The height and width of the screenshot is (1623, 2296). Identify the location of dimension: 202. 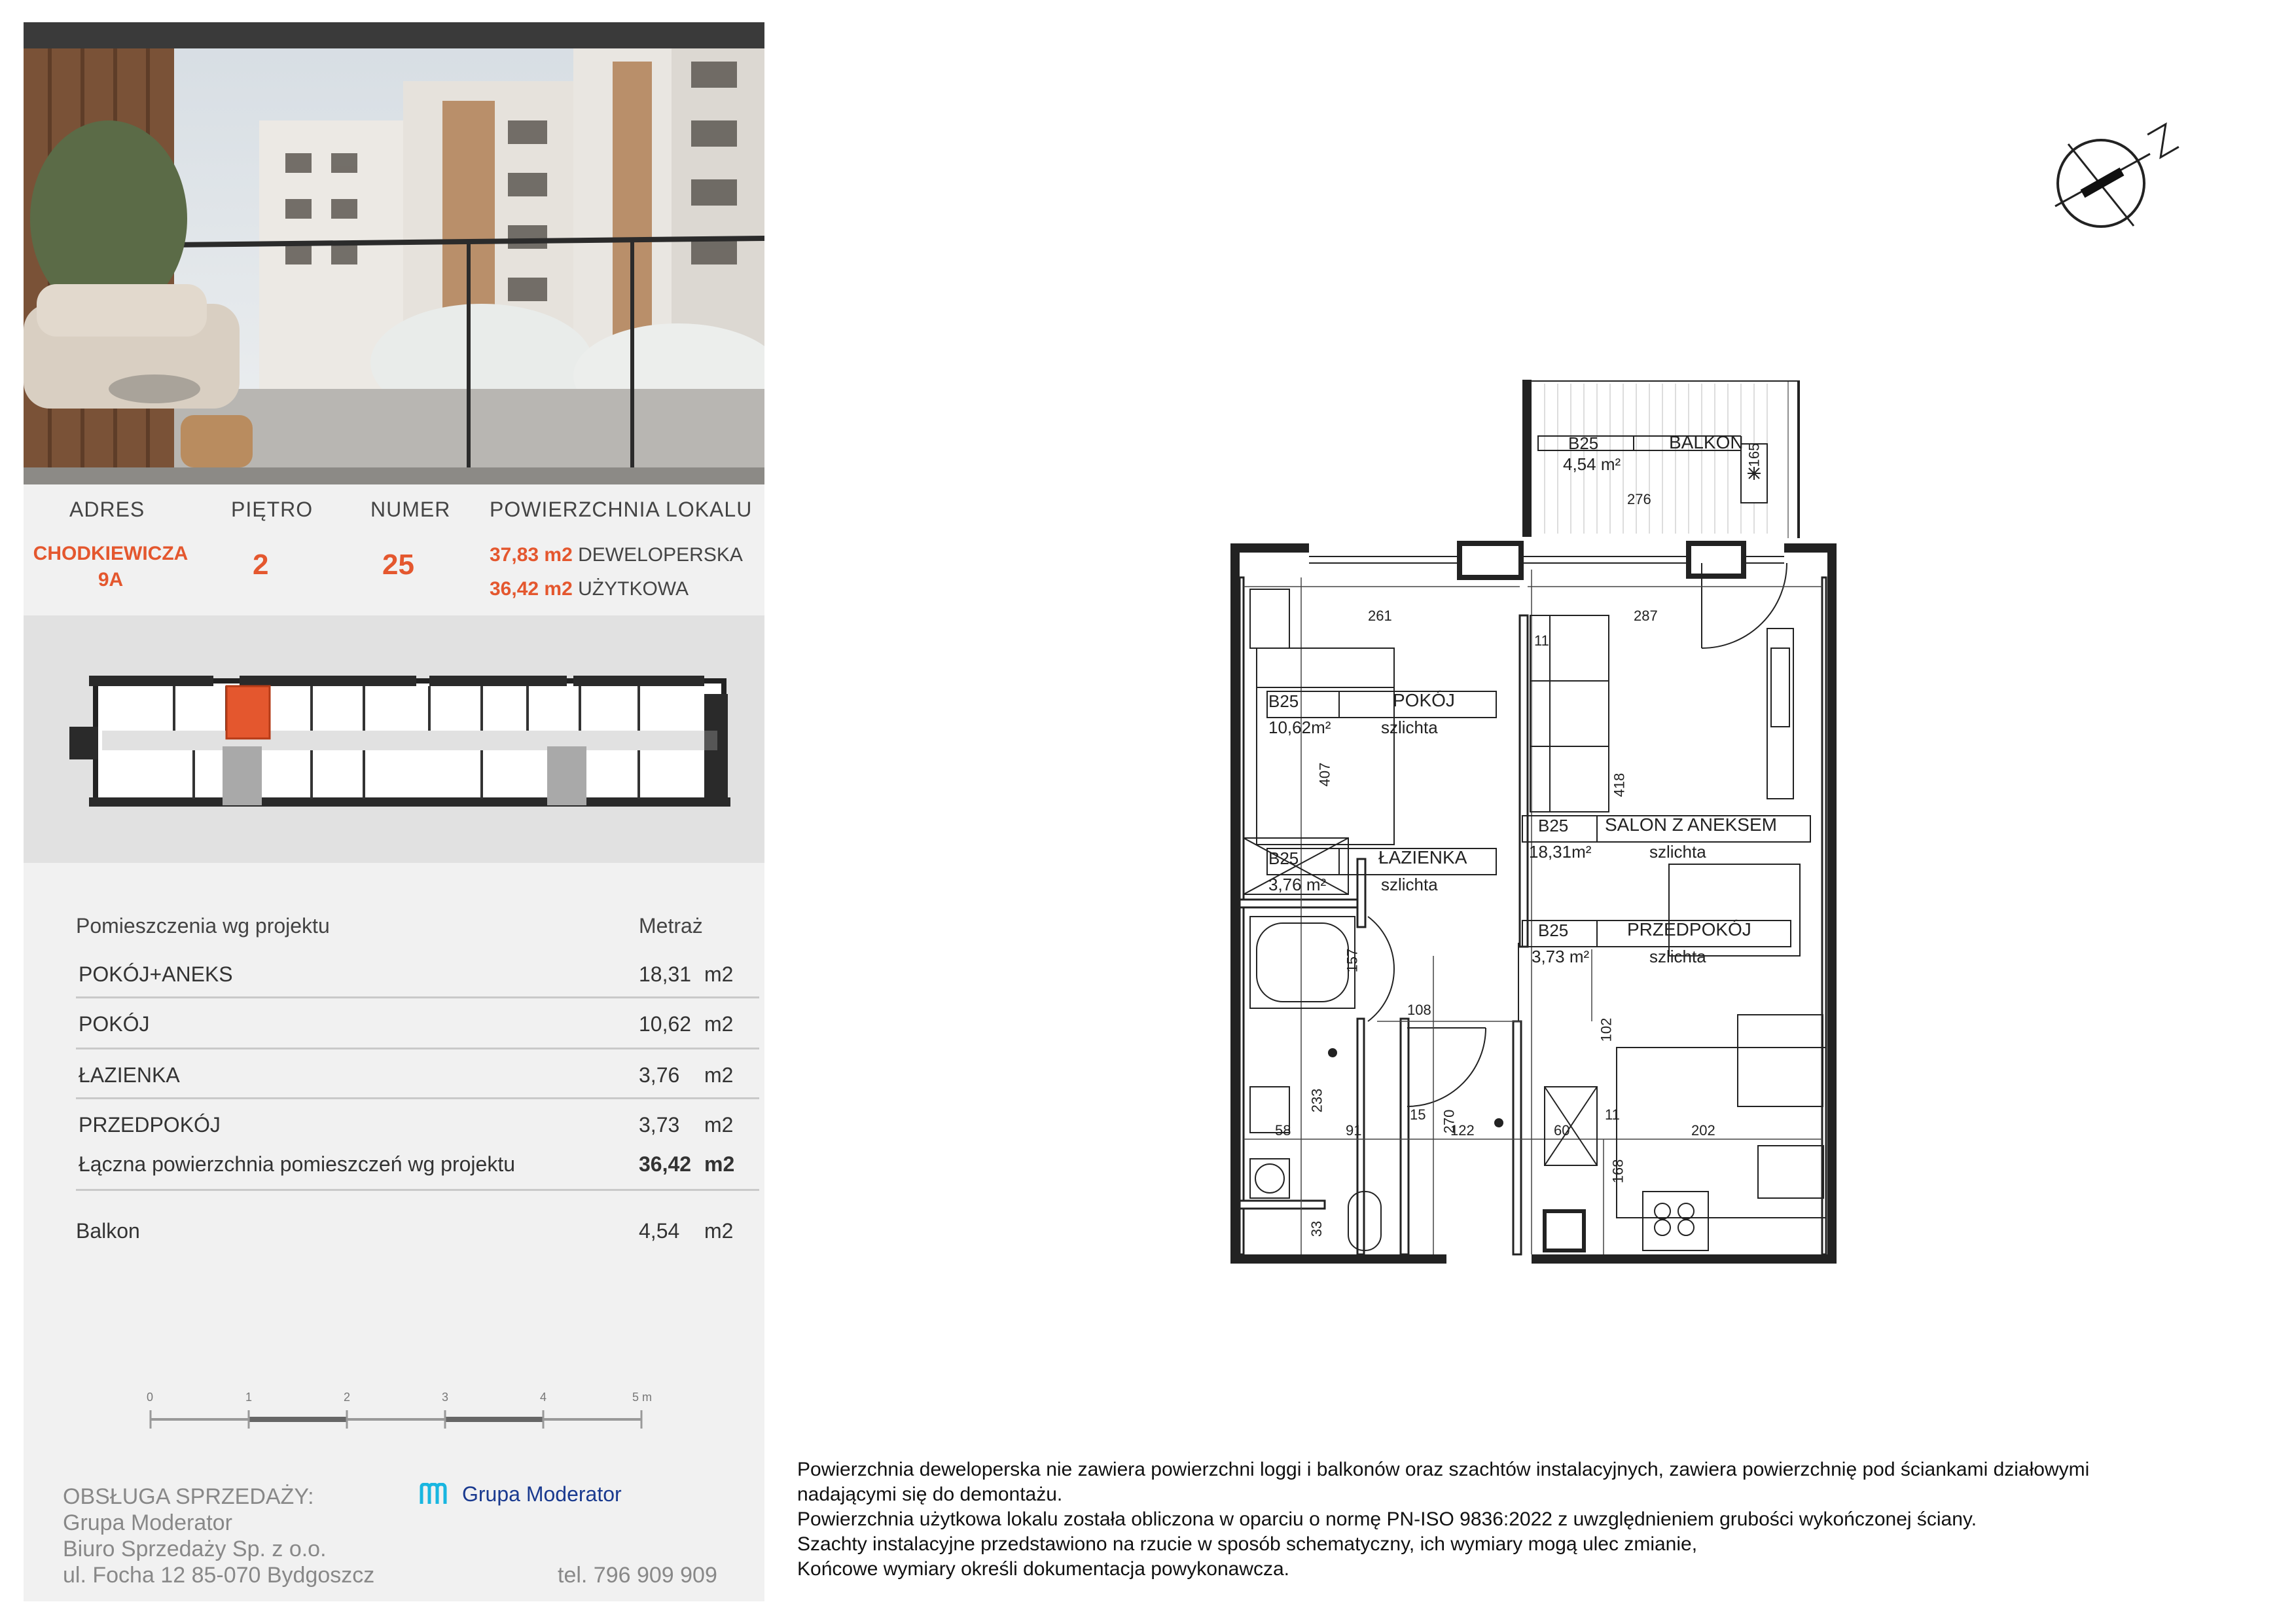
(1703, 1130).